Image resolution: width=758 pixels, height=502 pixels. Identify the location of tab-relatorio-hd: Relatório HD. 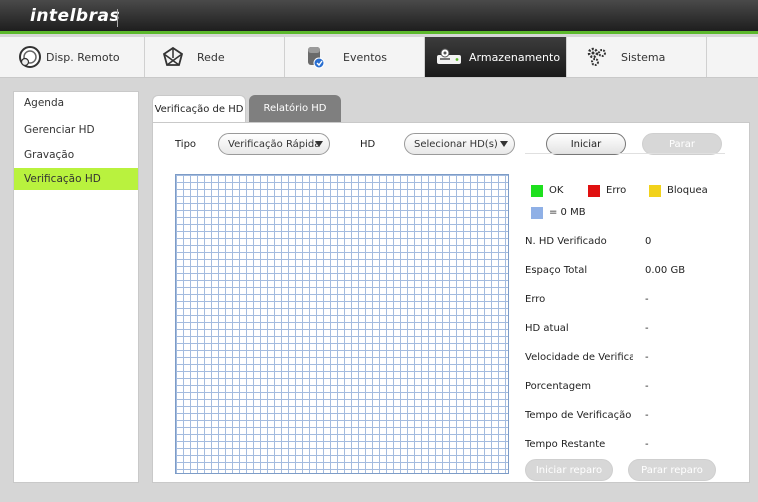
(295, 108).